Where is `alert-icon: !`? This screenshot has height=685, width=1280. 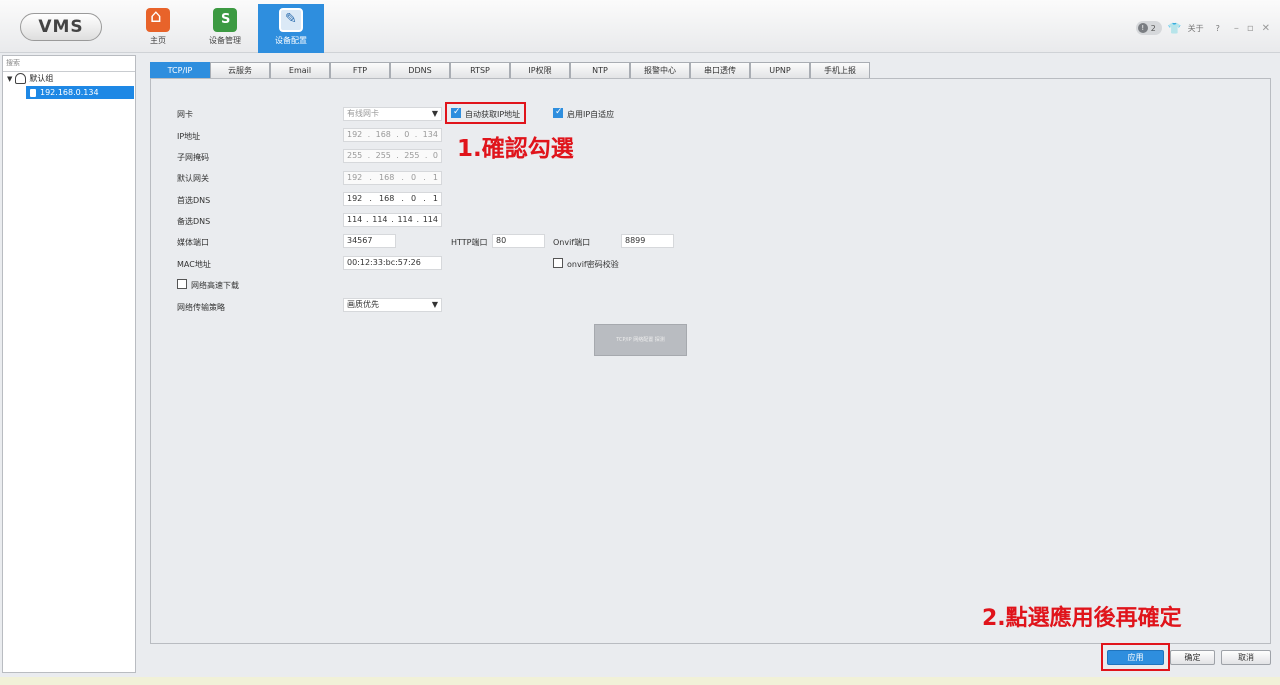 alert-icon: ! is located at coordinates (1142, 28).